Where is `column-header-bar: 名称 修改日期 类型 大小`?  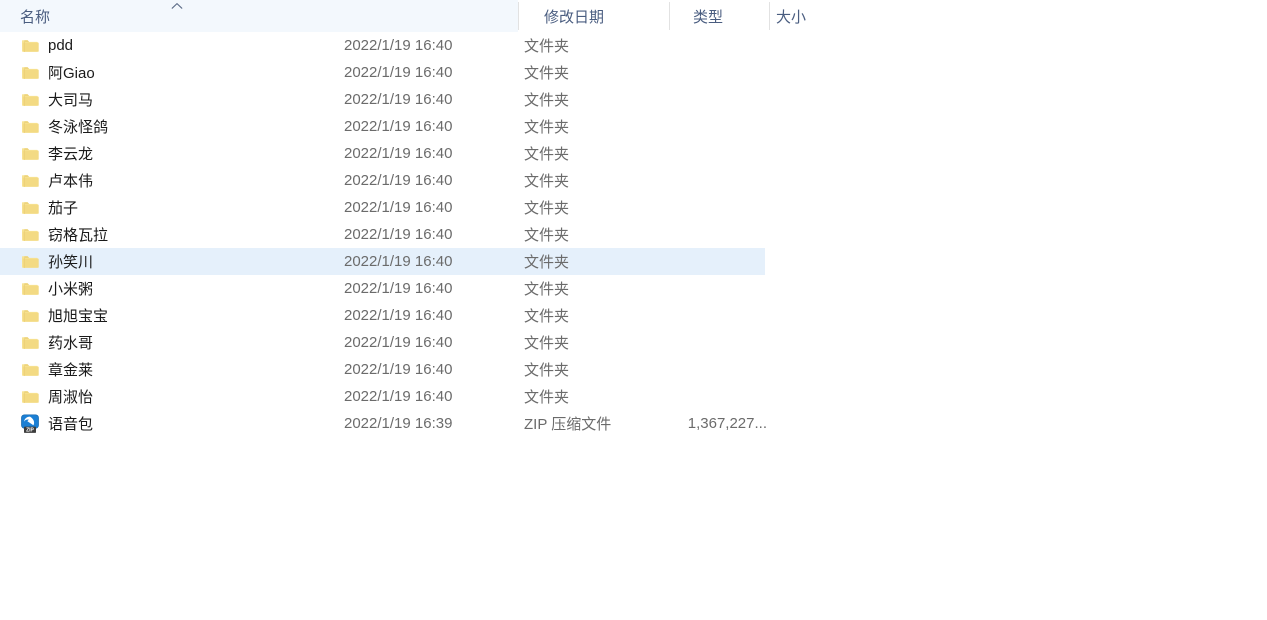
column-header-bar: 名称 修改日期 类型 大小 is located at coordinates (633, 16).